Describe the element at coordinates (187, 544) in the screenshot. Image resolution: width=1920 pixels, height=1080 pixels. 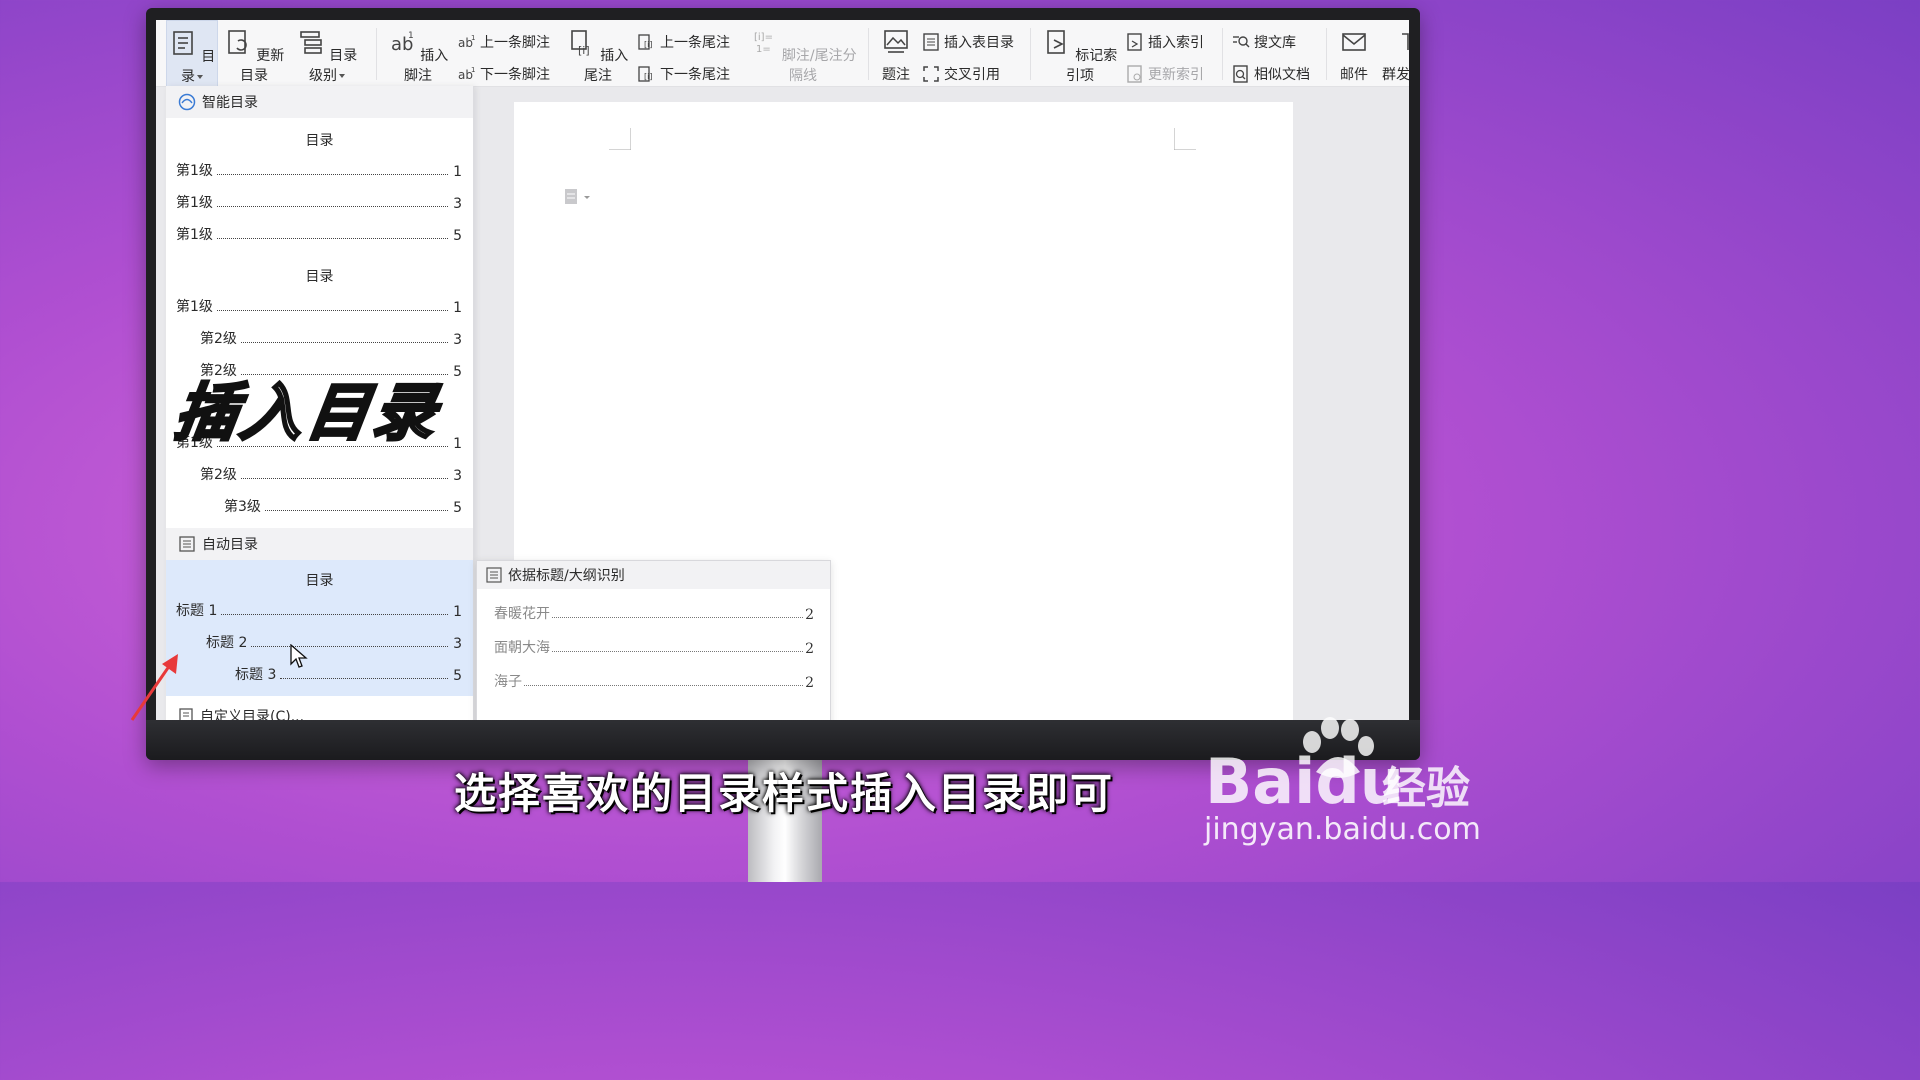
I see `auto-toc-icon` at that location.